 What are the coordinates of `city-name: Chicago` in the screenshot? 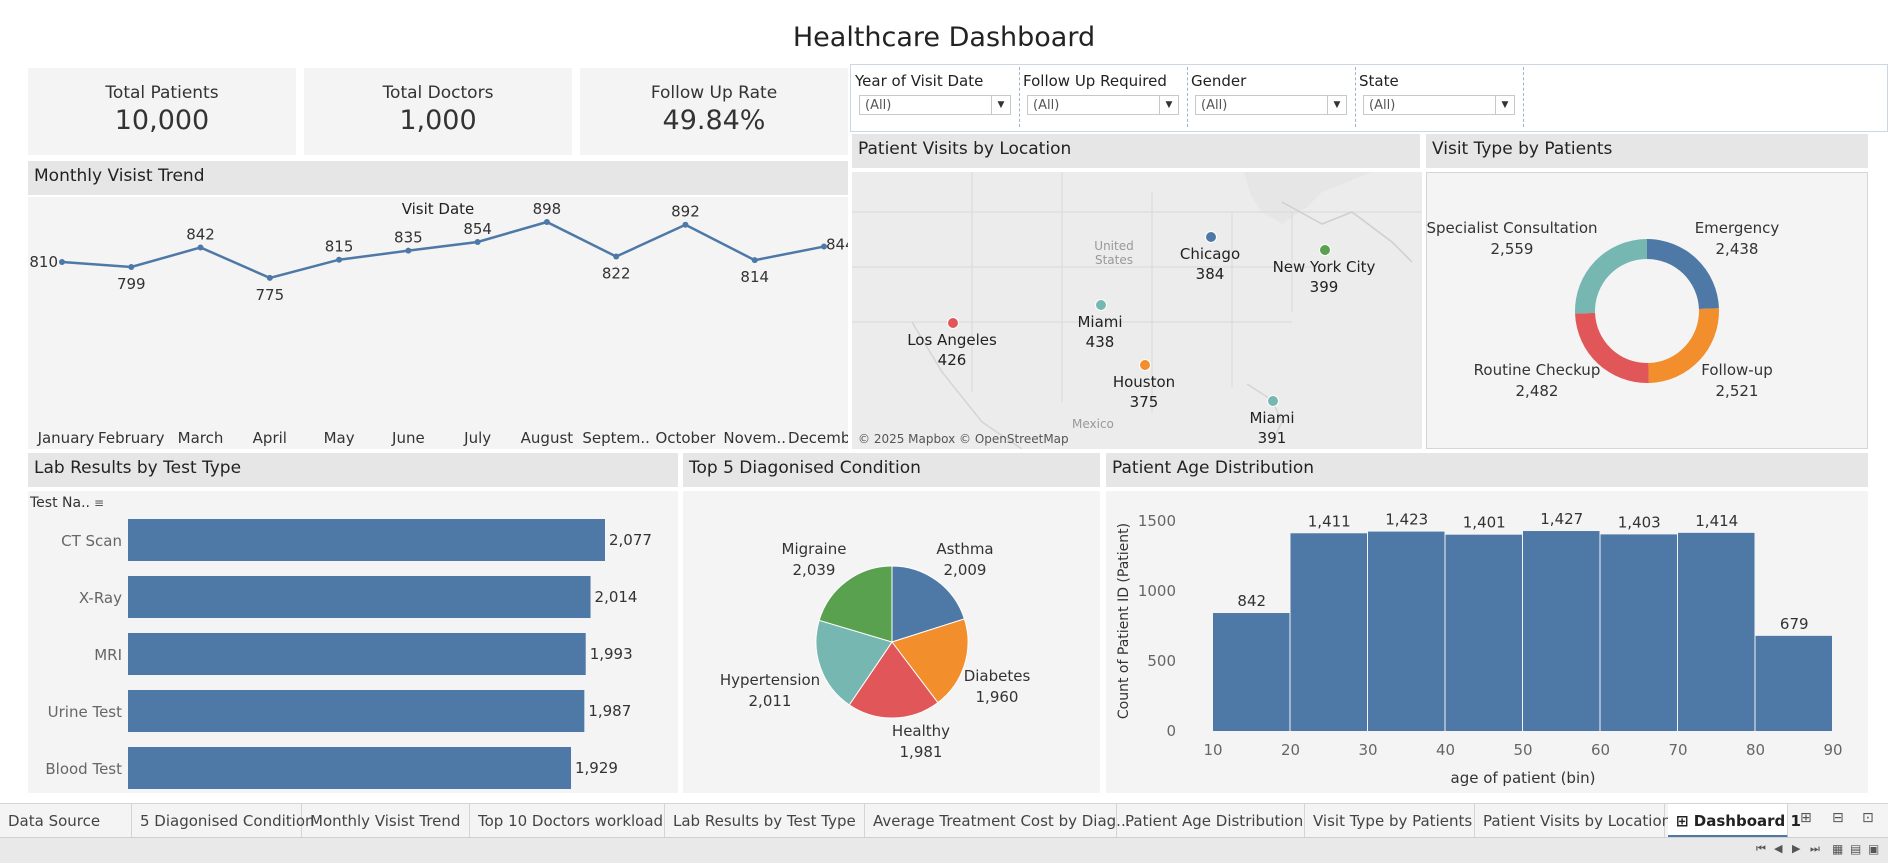 It's located at (1210, 254).